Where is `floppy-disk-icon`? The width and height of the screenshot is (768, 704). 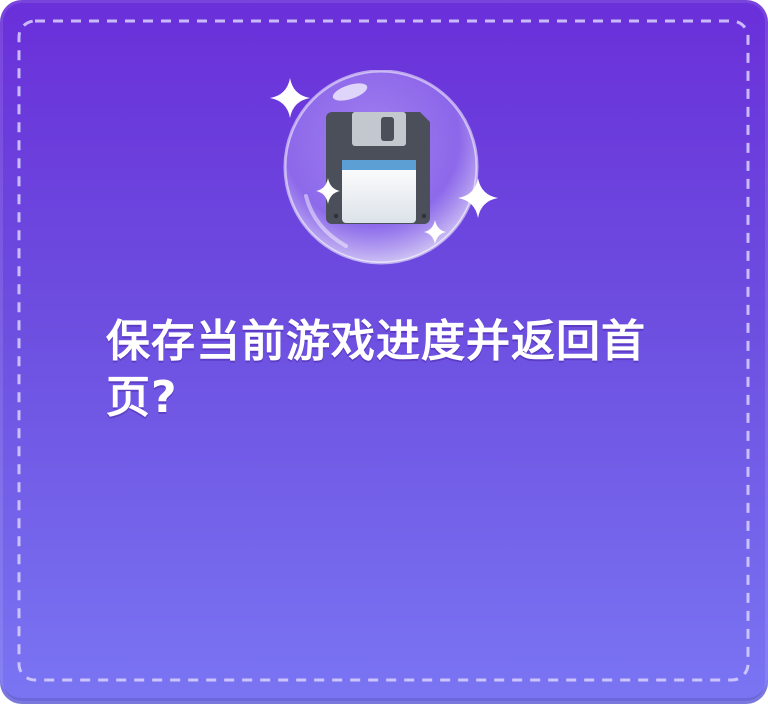 floppy-disk-icon is located at coordinates (378, 168).